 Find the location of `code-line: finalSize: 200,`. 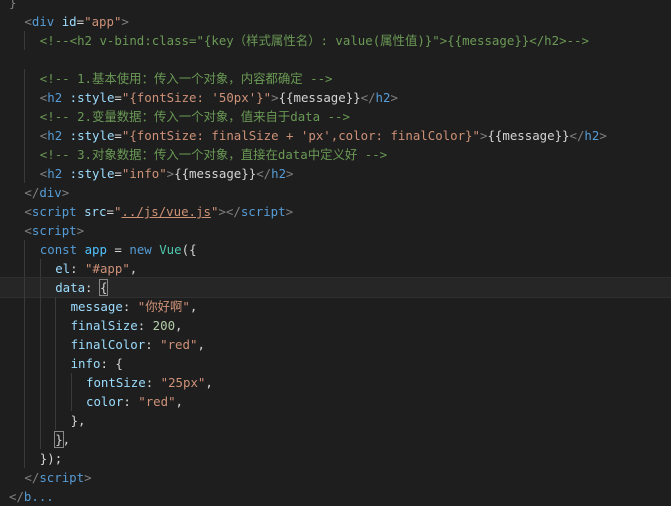

code-line: finalSize: 200, is located at coordinates (335, 325).